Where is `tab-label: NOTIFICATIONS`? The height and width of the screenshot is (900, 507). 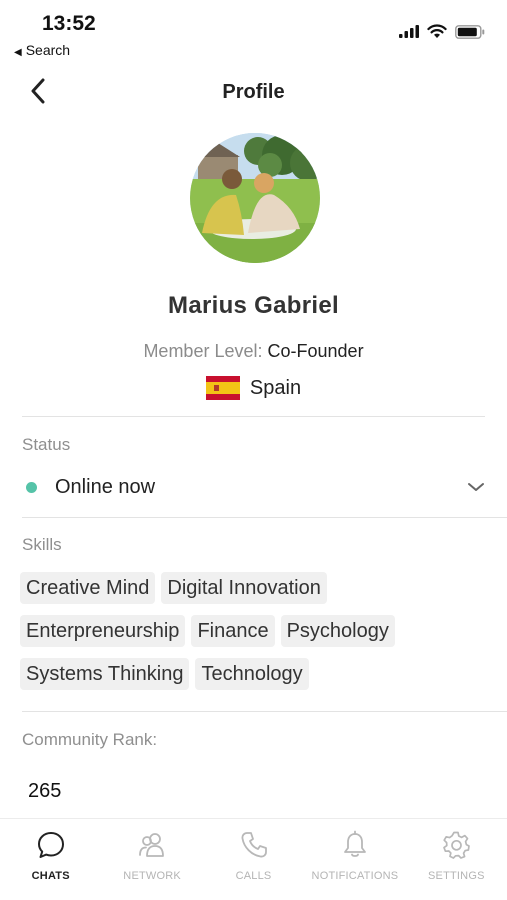
tab-label: NOTIFICATIONS is located at coordinates (355, 876).